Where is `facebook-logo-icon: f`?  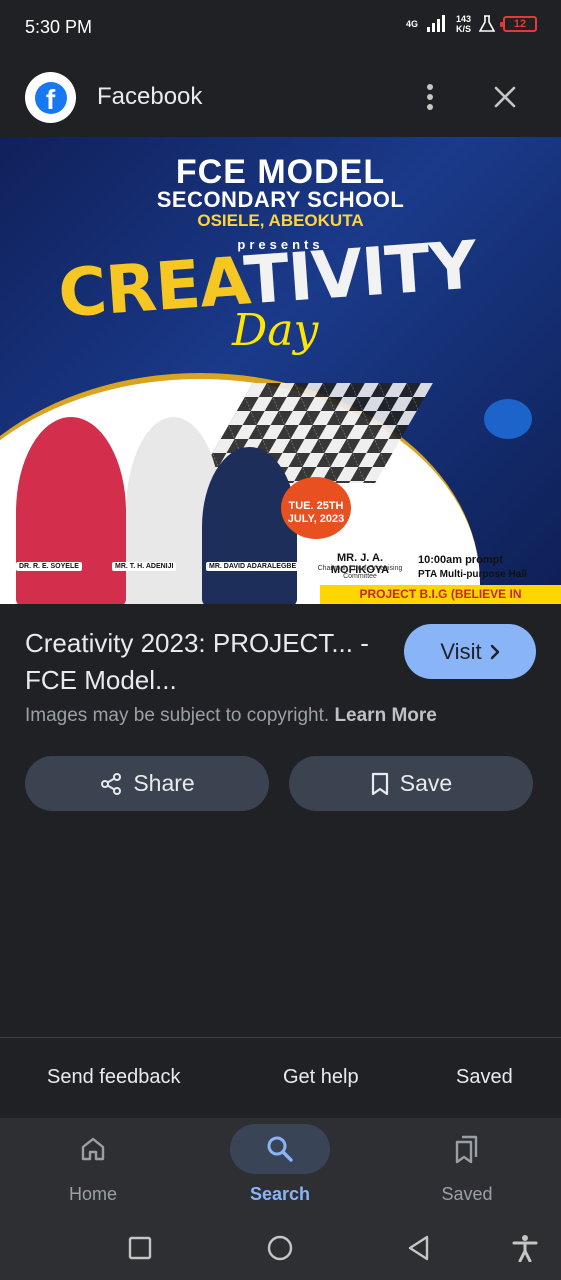 facebook-logo-icon: f is located at coordinates (50, 97).